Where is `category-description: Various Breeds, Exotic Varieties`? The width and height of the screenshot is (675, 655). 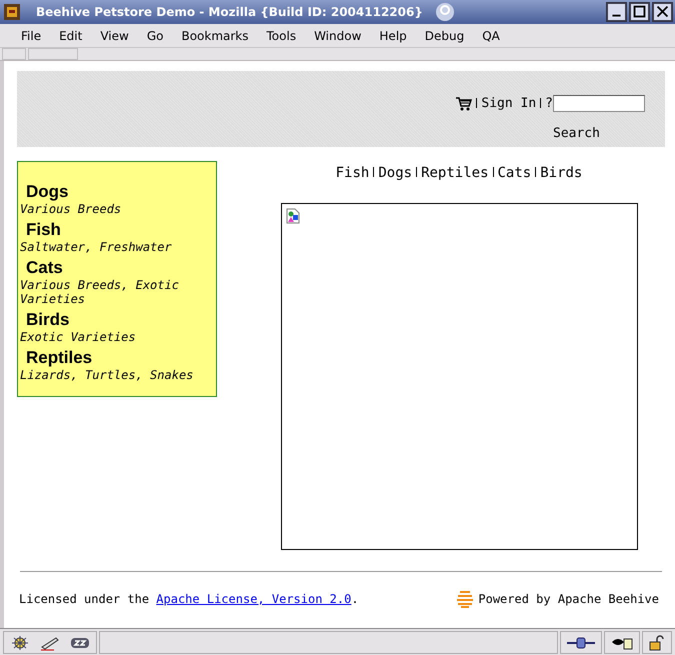 category-description: Various Breeds, Exotic Varieties is located at coordinates (100, 292).